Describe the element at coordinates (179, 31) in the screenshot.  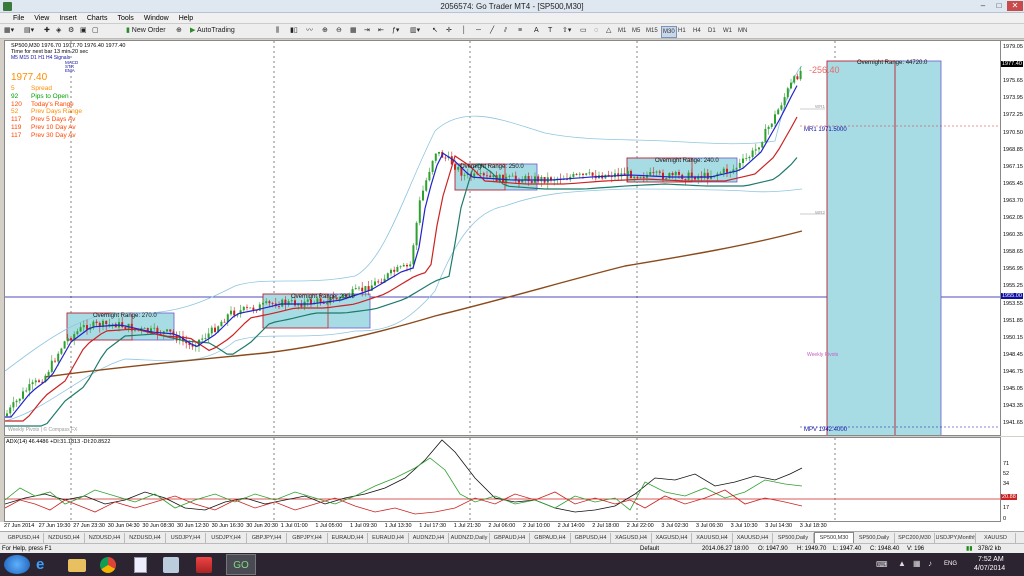
I see `metaeditor-icon: ⊕` at that location.